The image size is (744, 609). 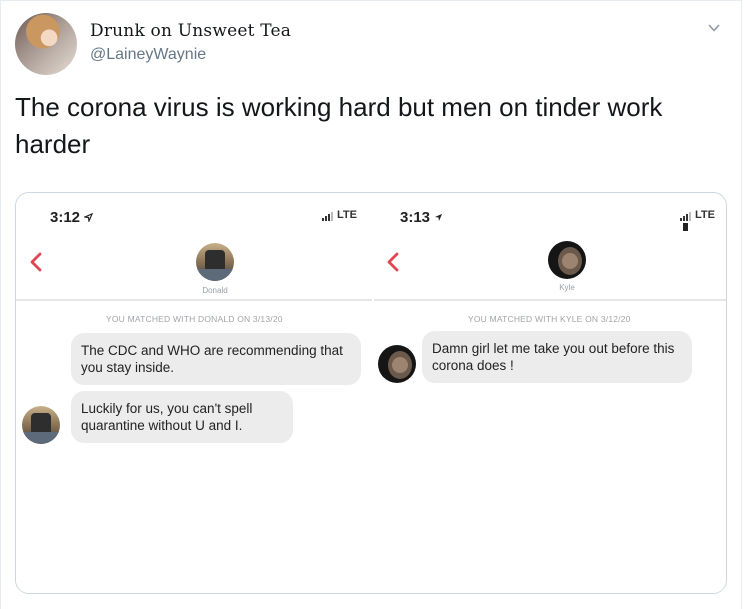 I want to click on matched-date-line: YOU MATCHED WITH DONALD ON 3/13/20, so click(x=194, y=319).